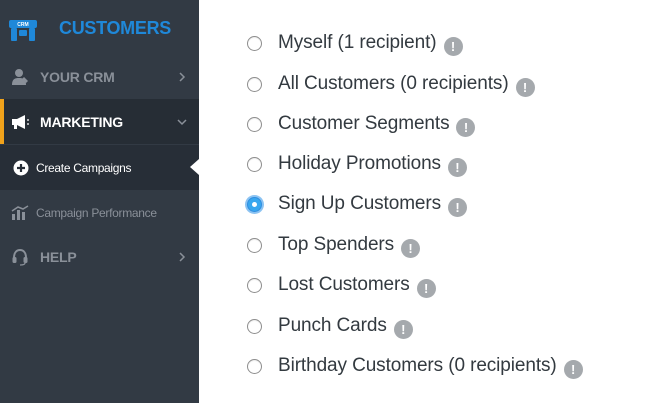 The width and height of the screenshot is (667, 403). Describe the element at coordinates (96, 212) in the screenshot. I see `sidebar-item-label: Campaign Performance` at that location.